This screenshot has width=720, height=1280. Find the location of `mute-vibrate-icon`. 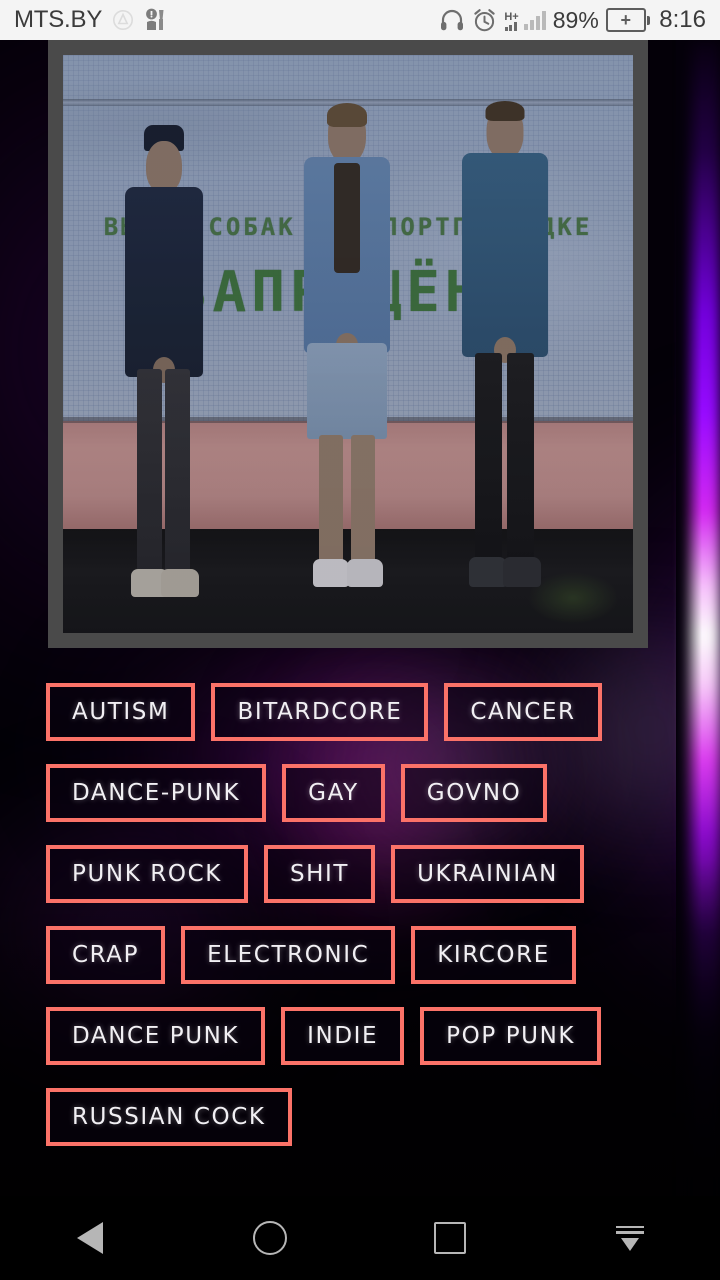

mute-vibrate-icon is located at coordinates (157, 20).